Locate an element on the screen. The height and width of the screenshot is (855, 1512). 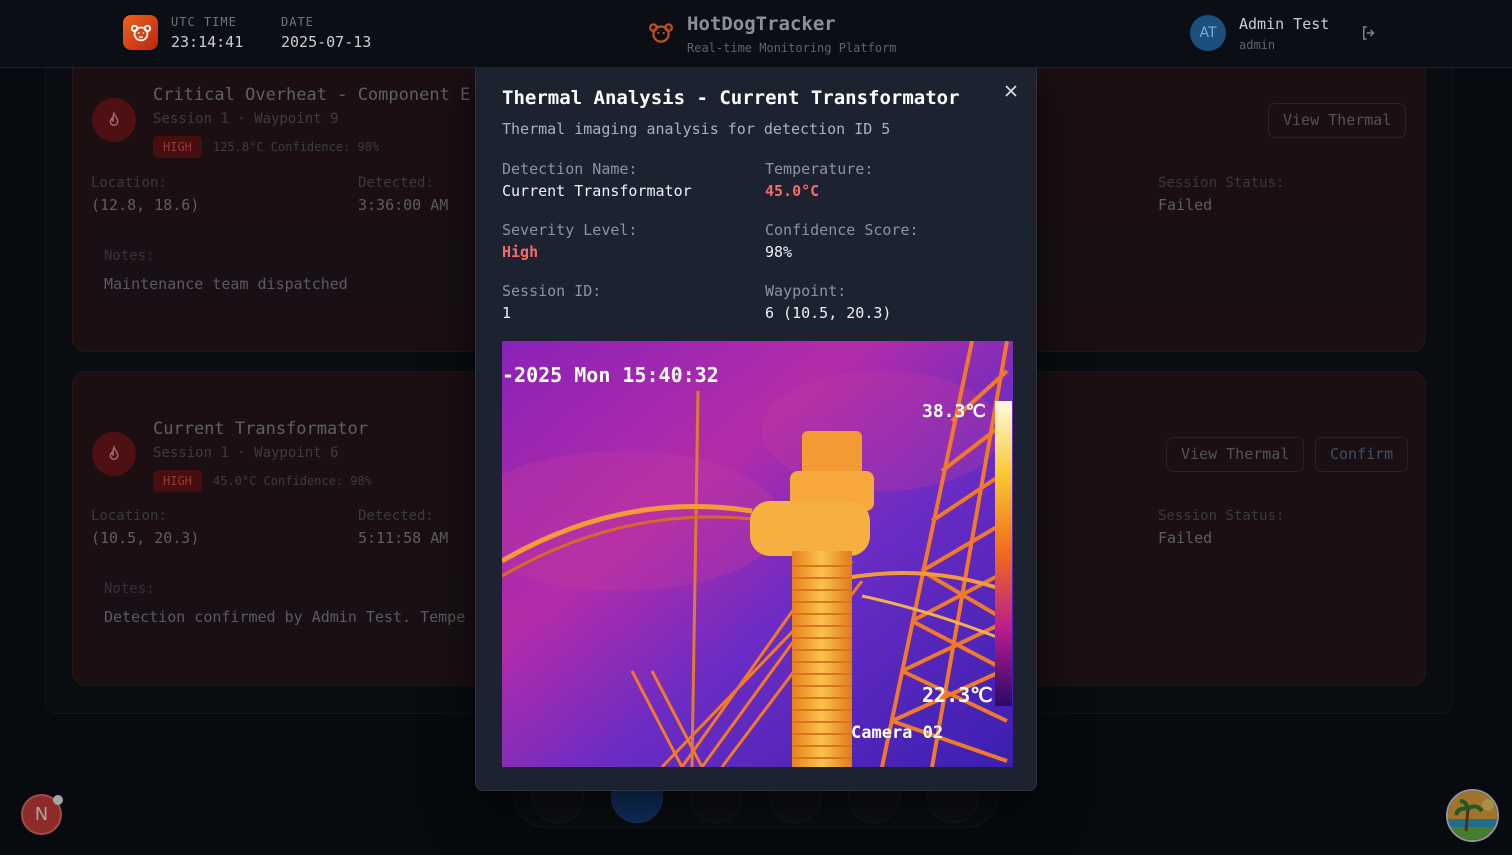
image-min-temp: 22.3℃ is located at coordinates (957, 695).